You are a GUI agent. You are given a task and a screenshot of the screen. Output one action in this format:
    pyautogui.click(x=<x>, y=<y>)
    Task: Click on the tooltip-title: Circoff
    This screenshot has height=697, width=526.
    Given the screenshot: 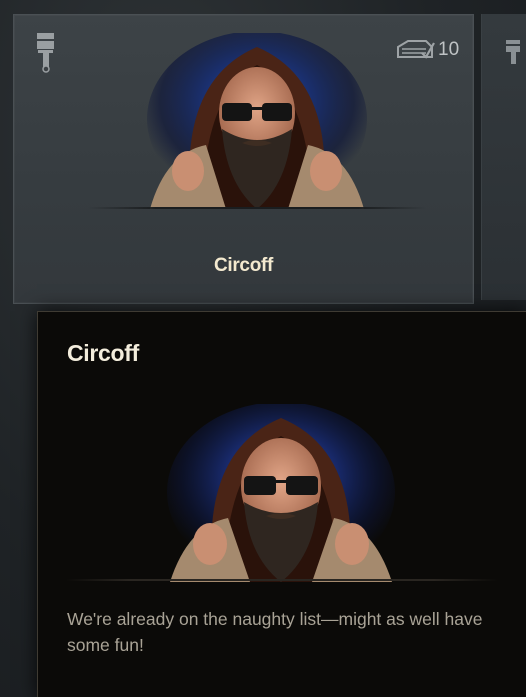 What is the action you would take?
    pyautogui.click(x=103, y=353)
    